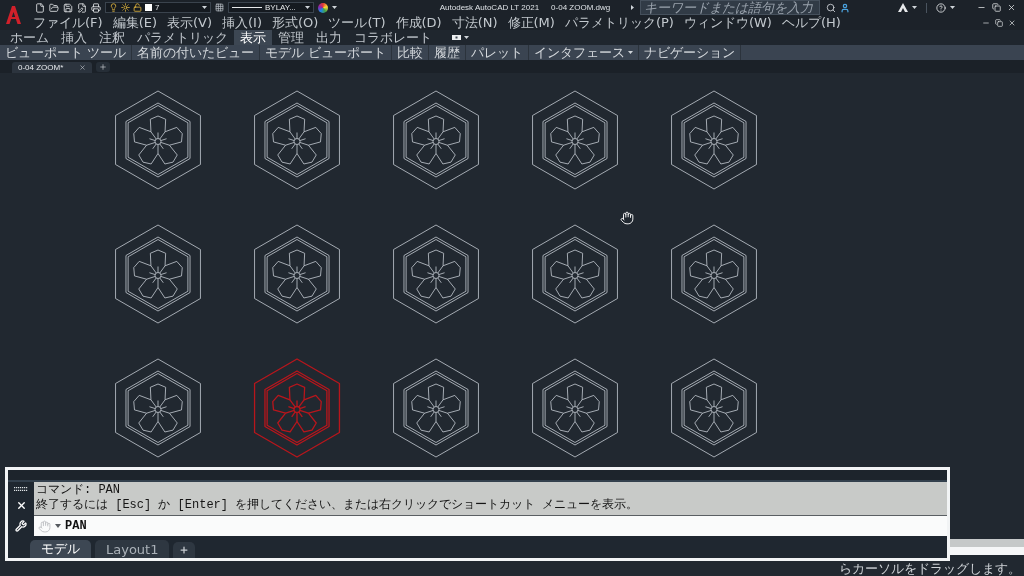 The height and width of the screenshot is (576, 1024). I want to click on open-folder-icon, so click(54, 7).